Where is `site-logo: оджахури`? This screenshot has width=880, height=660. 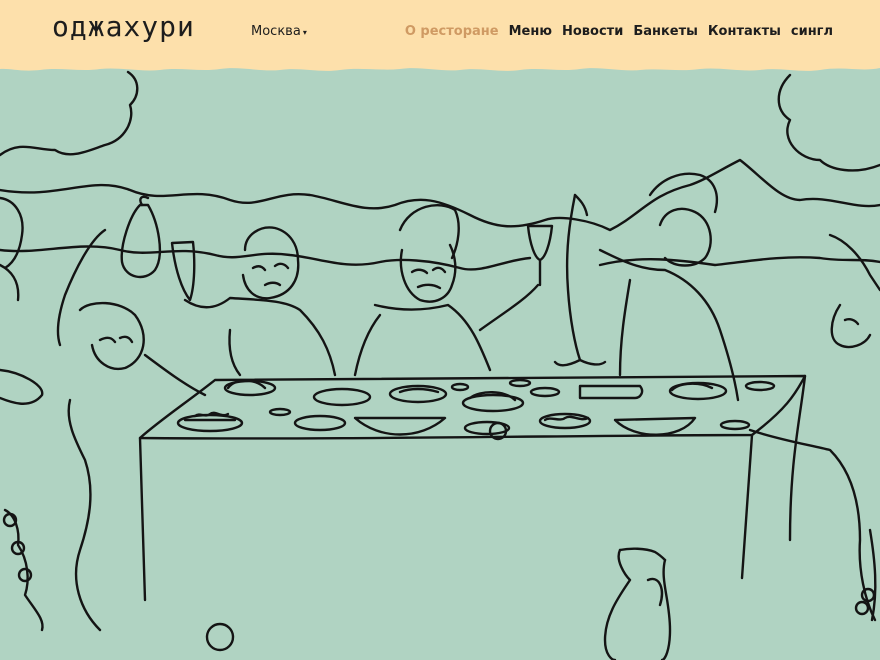 site-logo: оджахури is located at coordinates (123, 26).